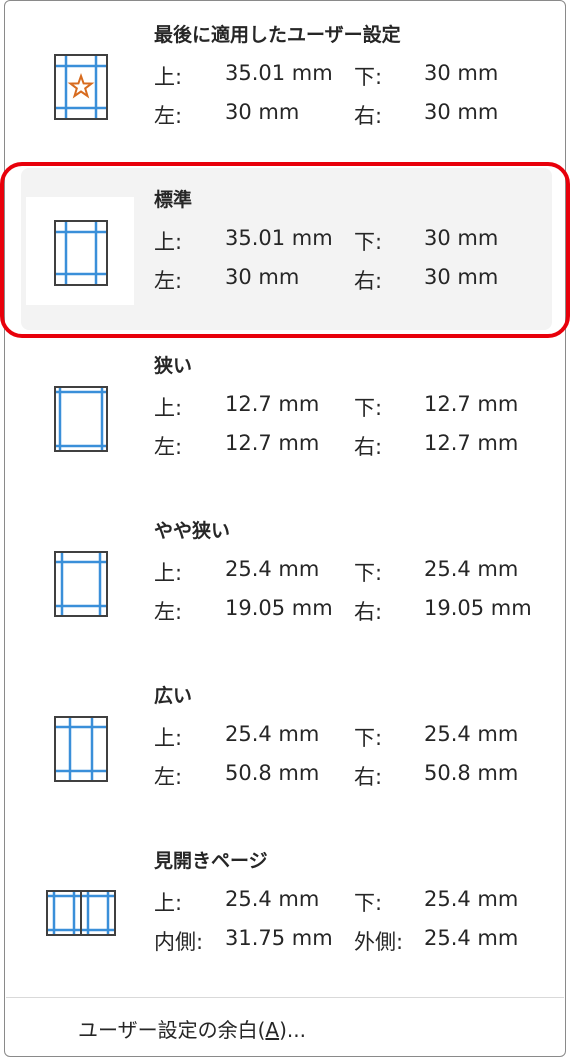 This screenshot has width=570, height=1059. Describe the element at coordinates (279, 608) in the screenshot. I see `left-value: 19.05 mm` at that location.